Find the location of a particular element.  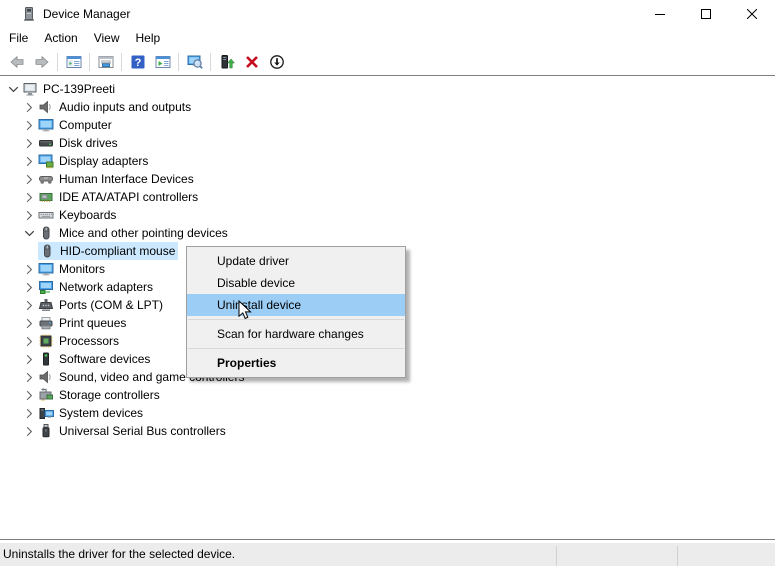

tree-item-disk-drives: Disk drives is located at coordinates (387, 143).